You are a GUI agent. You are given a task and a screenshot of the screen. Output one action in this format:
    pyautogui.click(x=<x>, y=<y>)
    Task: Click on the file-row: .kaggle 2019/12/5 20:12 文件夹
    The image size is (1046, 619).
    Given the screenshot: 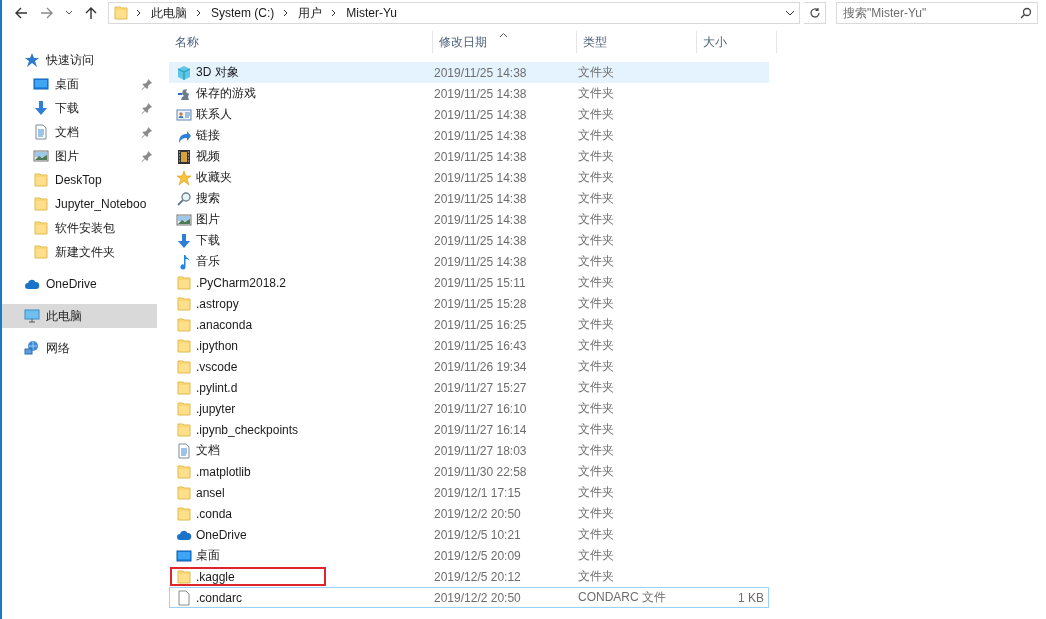 What is the action you would take?
    pyautogui.click(x=469, y=576)
    